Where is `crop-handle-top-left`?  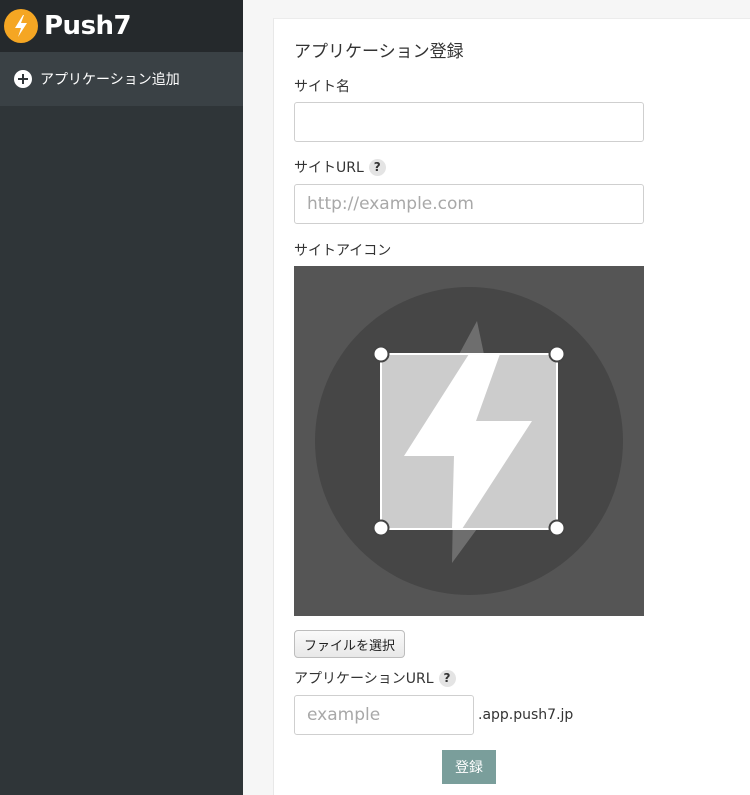 crop-handle-top-left is located at coordinates (381, 354).